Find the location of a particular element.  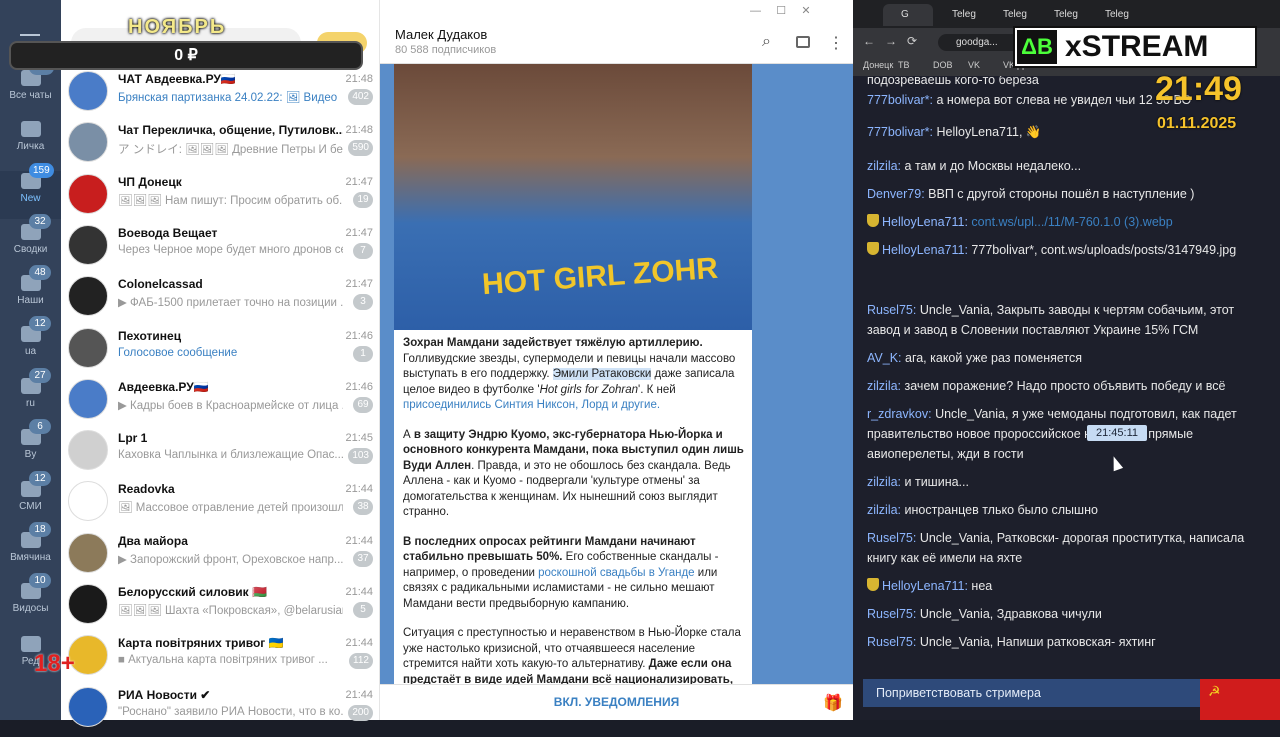

bookmark-item: DOB is located at coordinates (943, 65).